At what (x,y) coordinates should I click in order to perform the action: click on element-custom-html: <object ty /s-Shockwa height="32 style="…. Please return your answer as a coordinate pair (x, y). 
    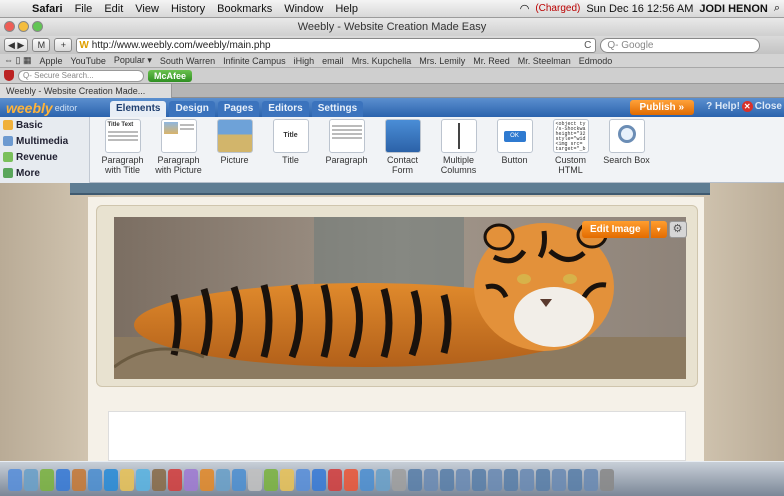
    Looking at the image, I should click on (570, 147).